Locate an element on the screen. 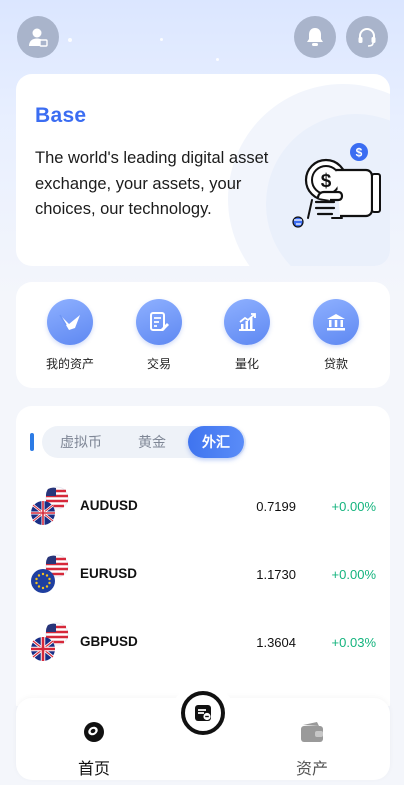  user-profile-icon is located at coordinates (38, 37).